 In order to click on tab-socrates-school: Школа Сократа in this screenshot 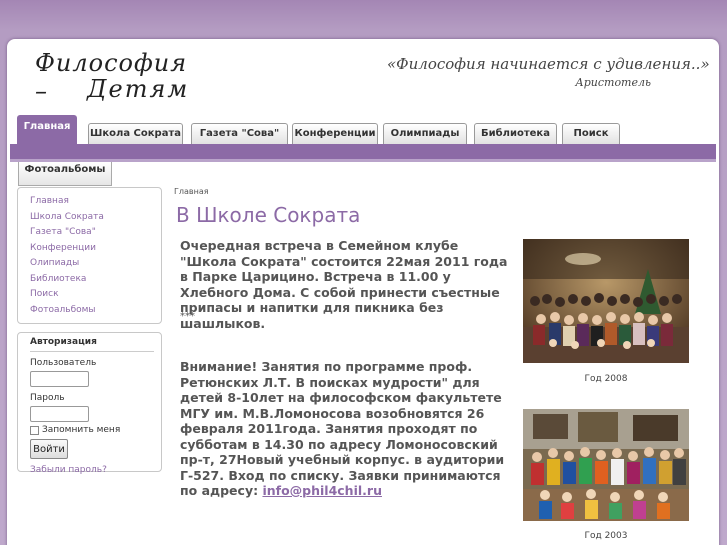, I will do `click(135, 133)`.